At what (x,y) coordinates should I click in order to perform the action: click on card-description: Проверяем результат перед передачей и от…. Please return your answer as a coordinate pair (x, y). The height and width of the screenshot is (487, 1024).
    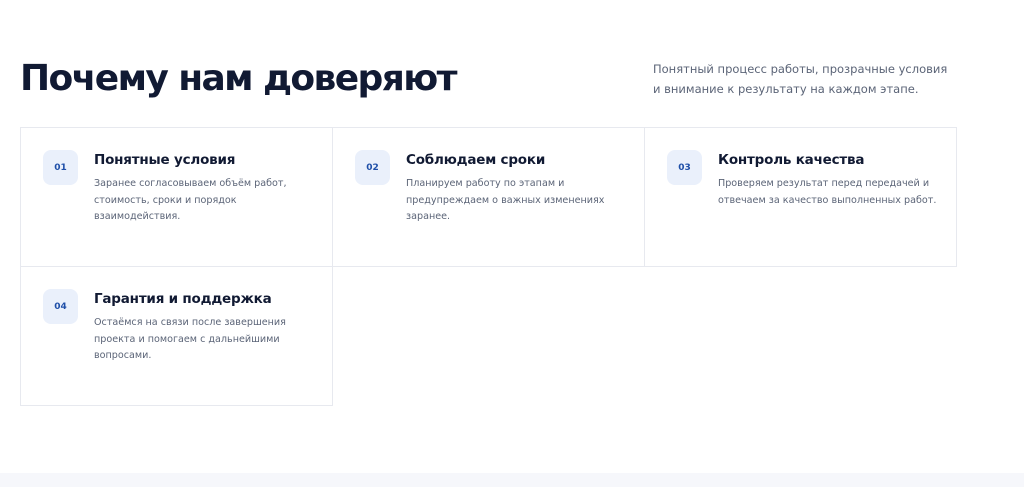
    Looking at the image, I should click on (827, 192).